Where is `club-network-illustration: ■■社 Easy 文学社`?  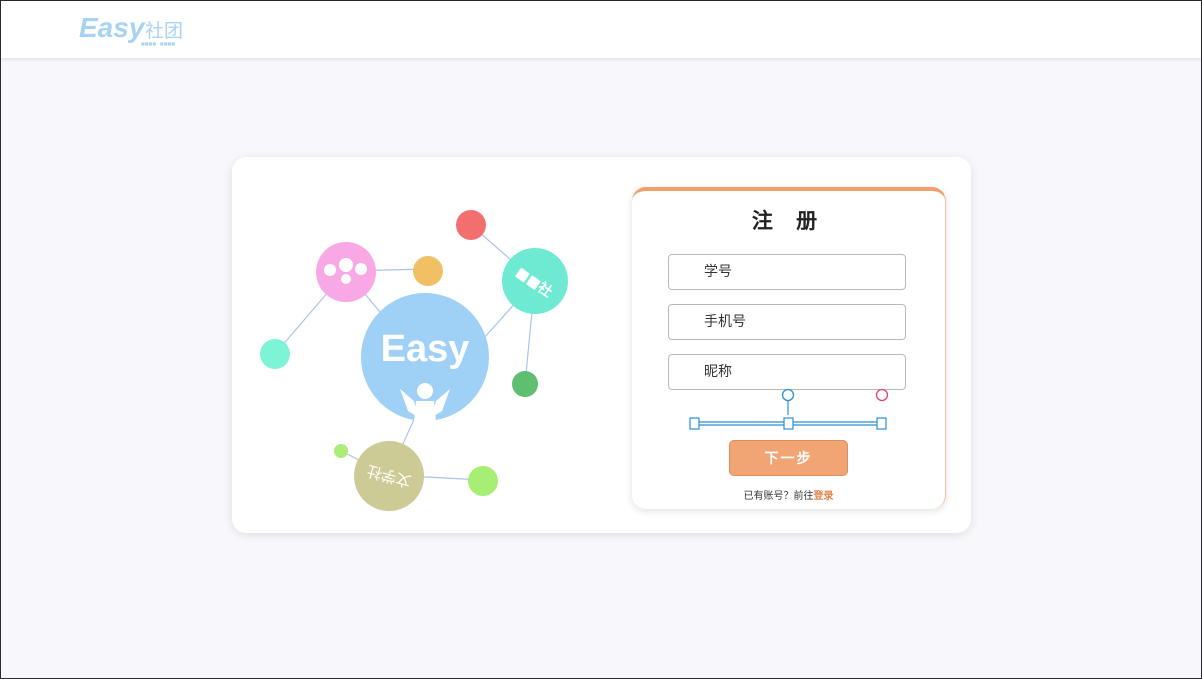
club-network-illustration: ■■社 Easy 文学社 is located at coordinates (414, 360).